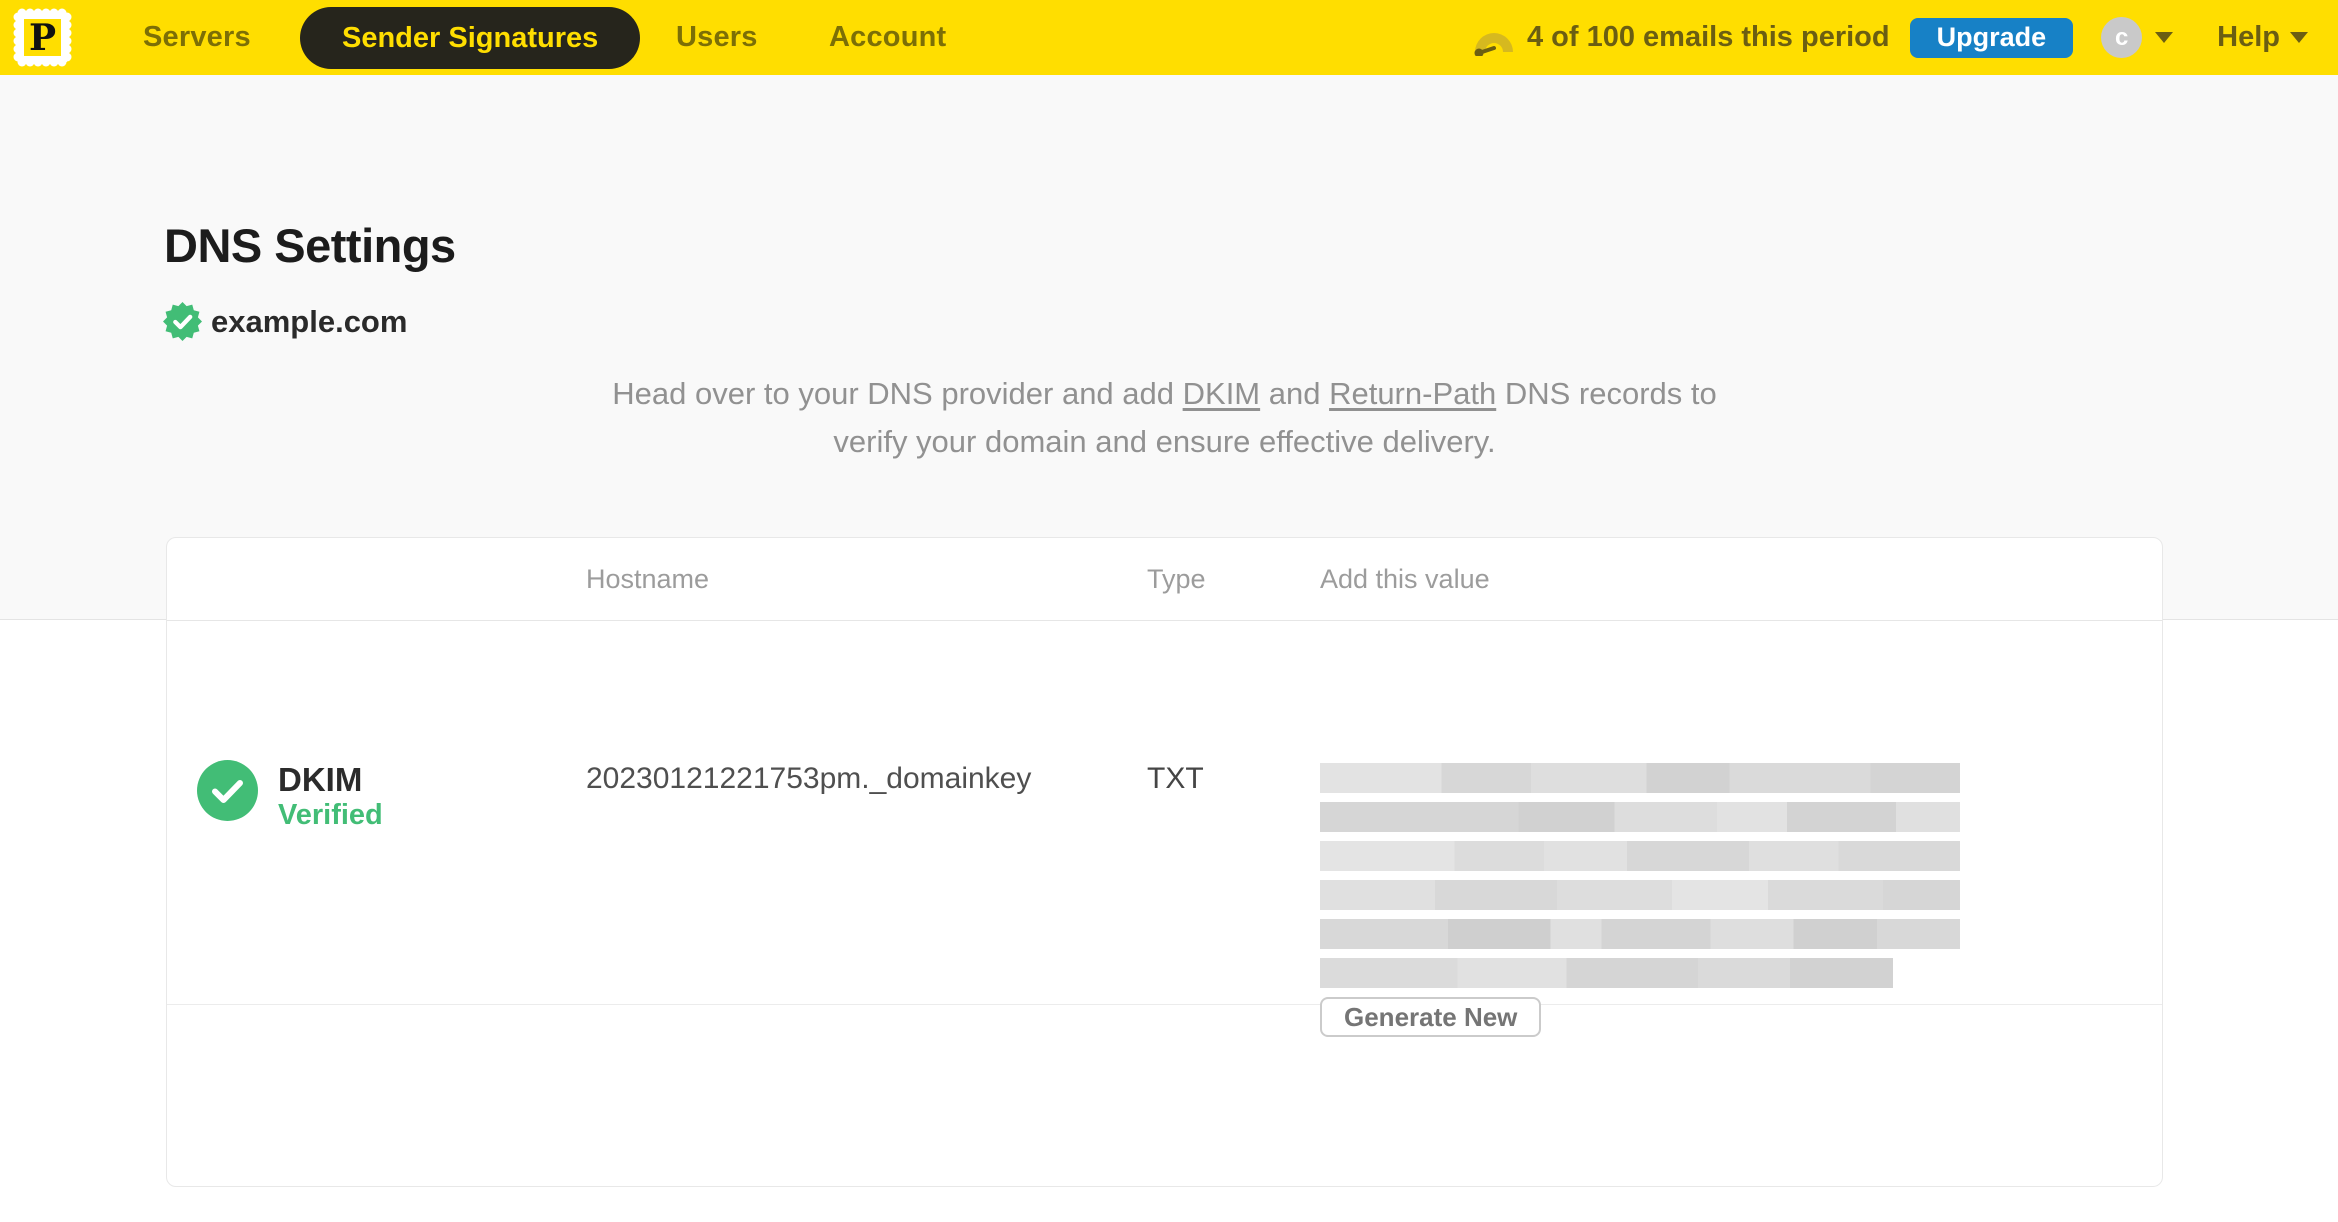 The height and width of the screenshot is (1222, 2338). What do you see at coordinates (2122, 37) in the screenshot?
I see `avatar: c` at bounding box center [2122, 37].